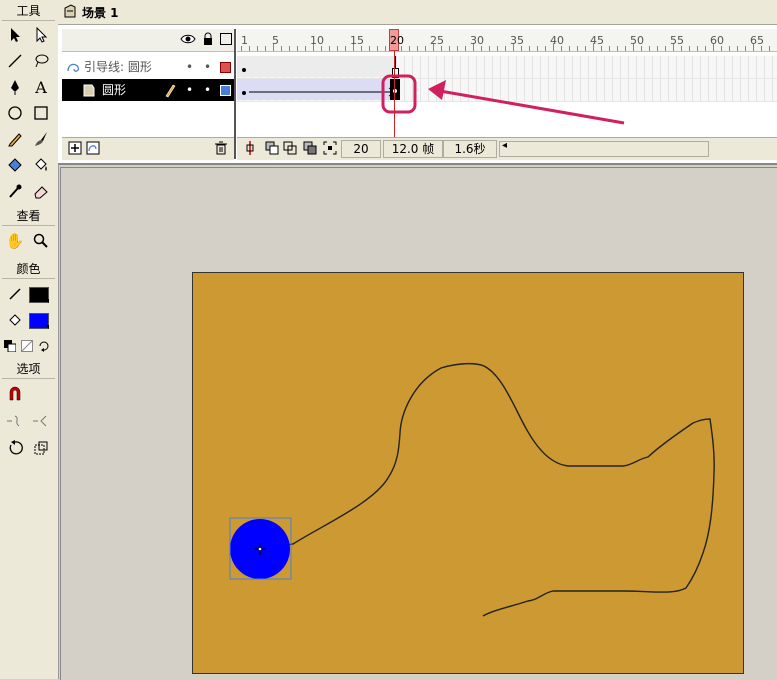  What do you see at coordinates (28, 216) in the screenshot?
I see `view-section-label: 查看` at bounding box center [28, 216].